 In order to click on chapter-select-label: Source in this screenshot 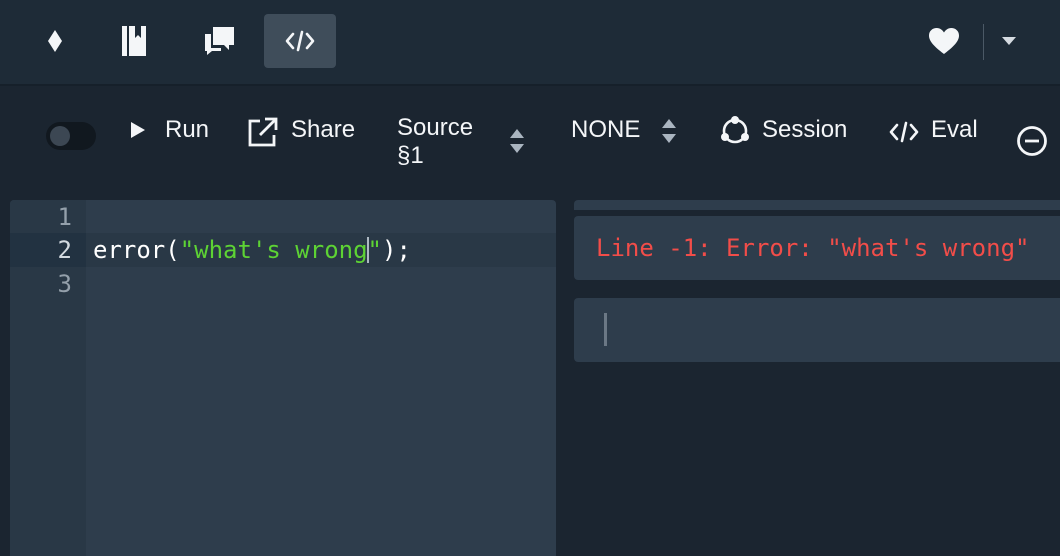, I will do `click(435, 128)`.